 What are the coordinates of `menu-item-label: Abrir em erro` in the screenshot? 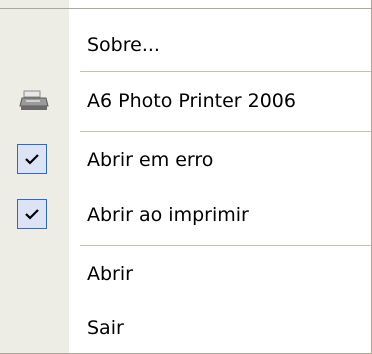 It's located at (150, 160).